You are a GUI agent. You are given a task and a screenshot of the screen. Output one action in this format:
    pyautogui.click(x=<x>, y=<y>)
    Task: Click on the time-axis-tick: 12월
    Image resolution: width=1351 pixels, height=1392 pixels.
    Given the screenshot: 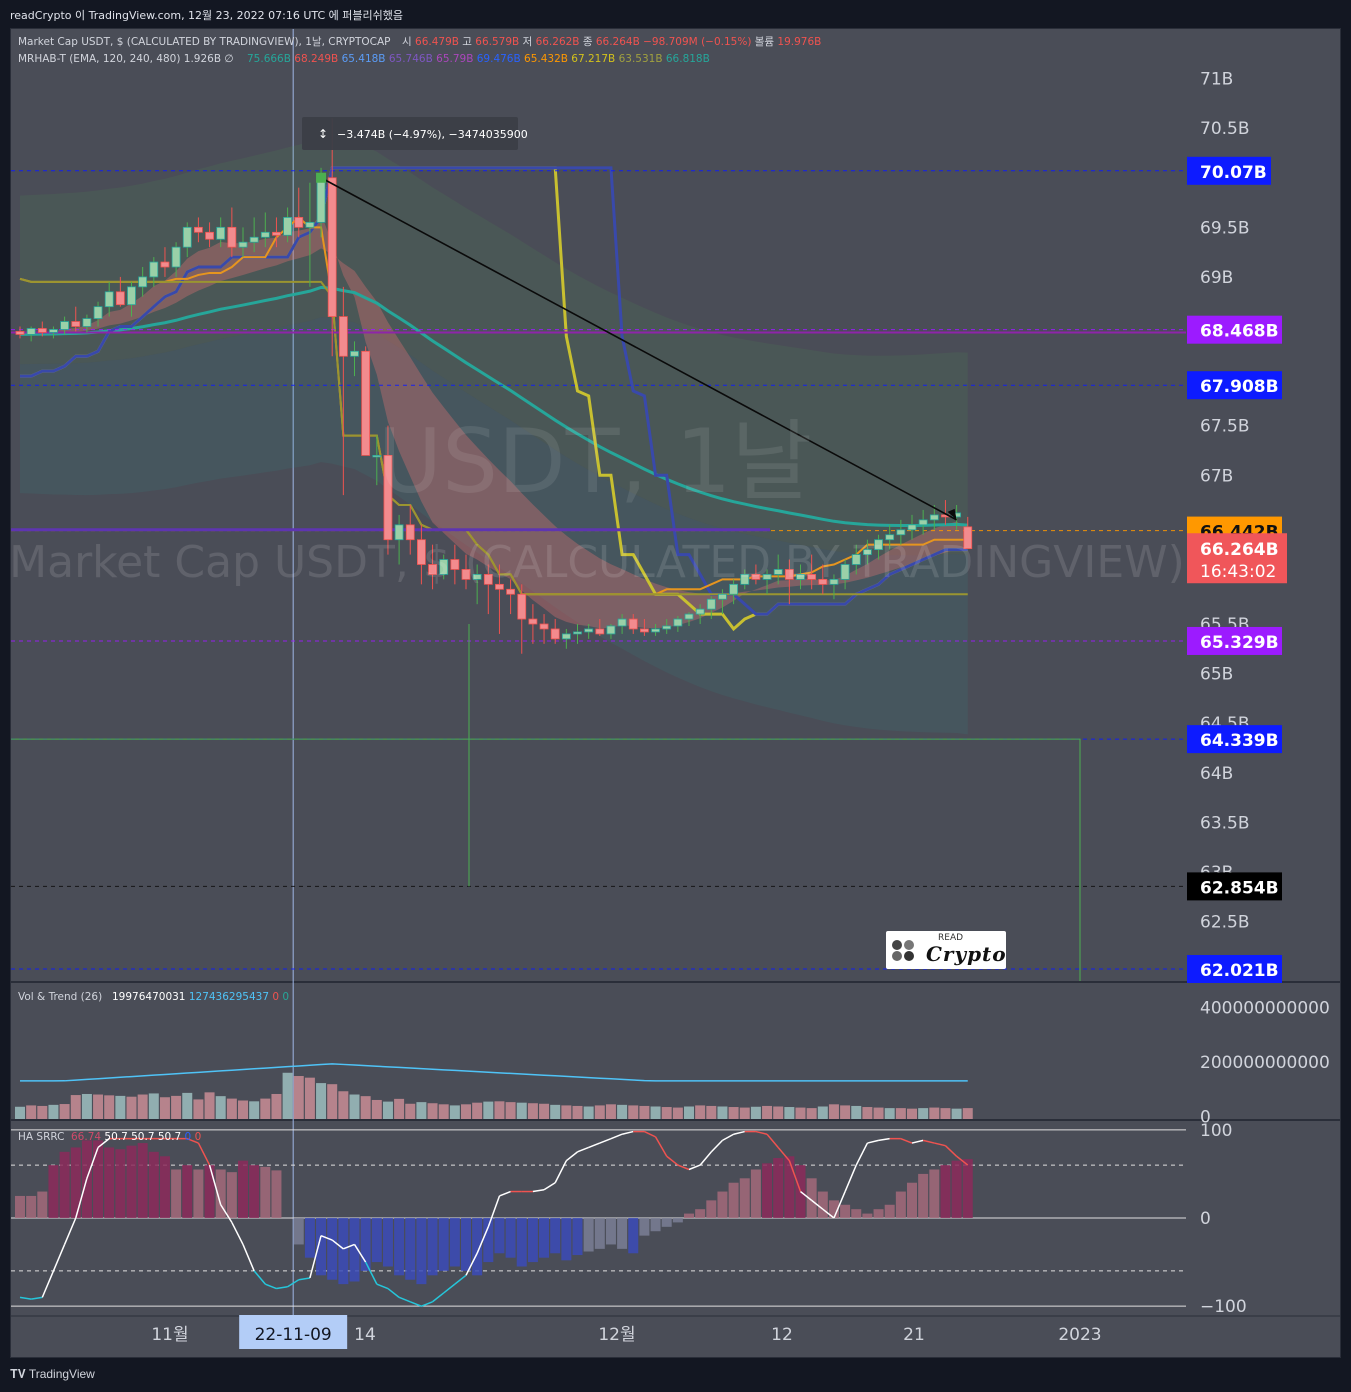 What is the action you would take?
    pyautogui.click(x=616, y=1335)
    